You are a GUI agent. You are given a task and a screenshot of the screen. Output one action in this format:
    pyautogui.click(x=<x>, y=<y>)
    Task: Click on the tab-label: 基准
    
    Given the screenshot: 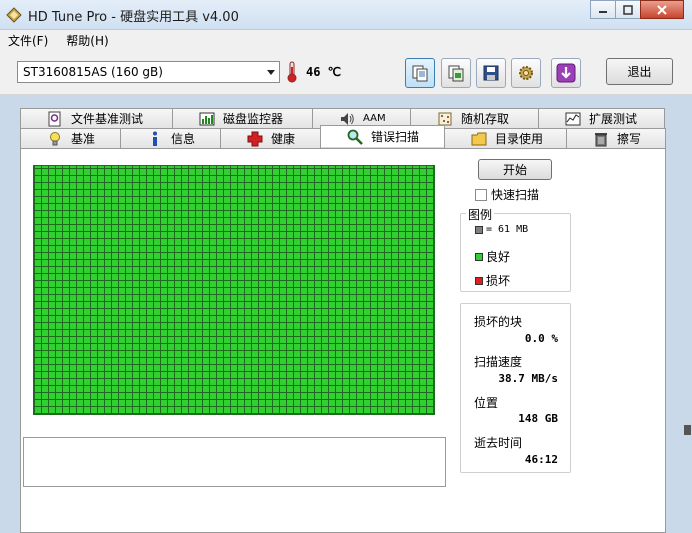 What is the action you would take?
    pyautogui.click(x=83, y=139)
    